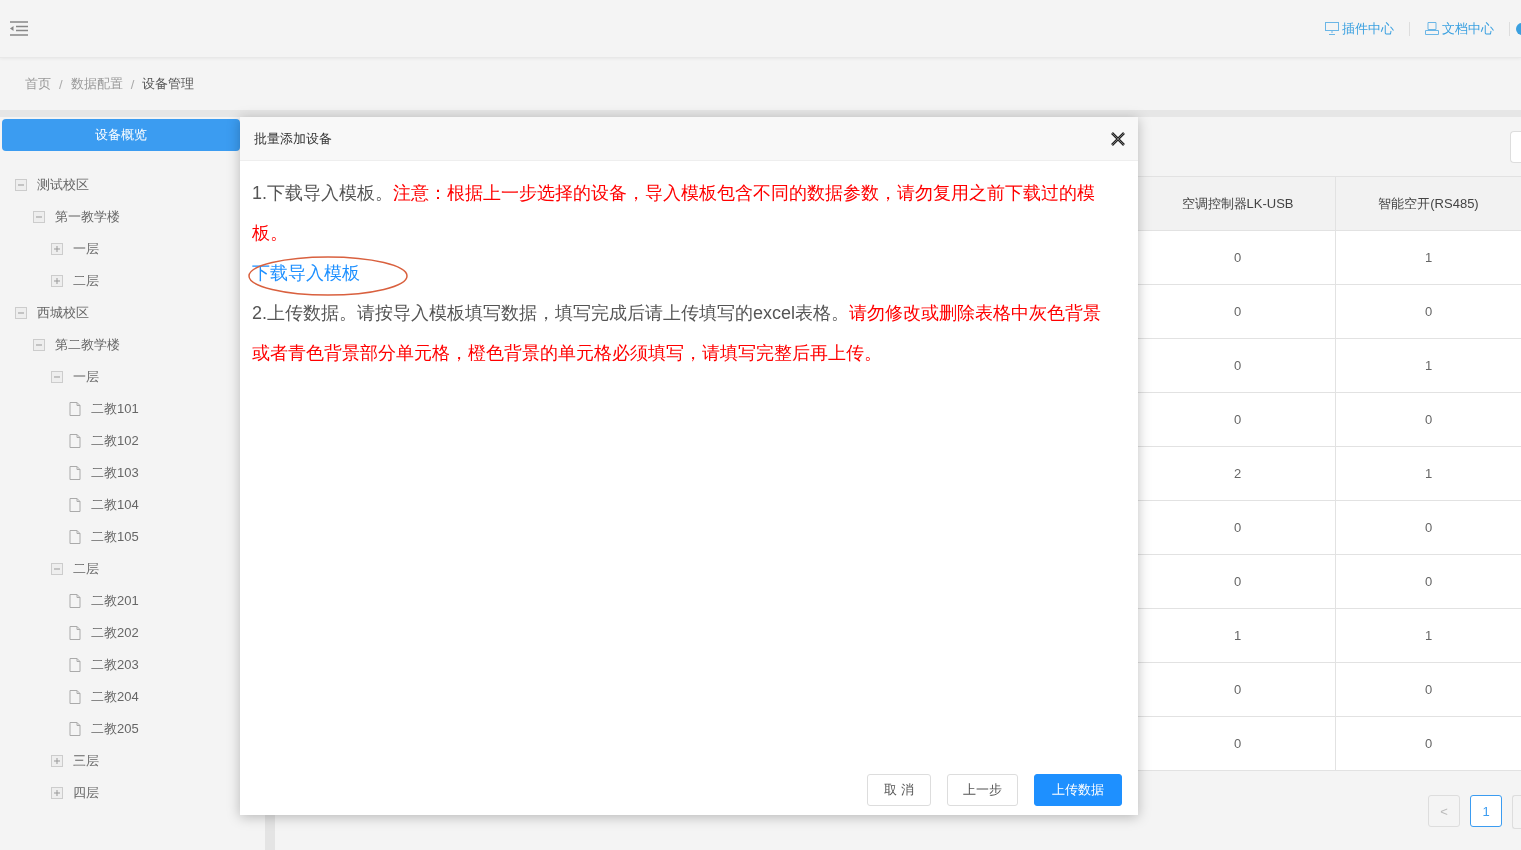 The width and height of the screenshot is (1521, 850). Describe the element at coordinates (1237, 203) in the screenshot. I see `column-header: 空调控制器LK-USB` at that location.